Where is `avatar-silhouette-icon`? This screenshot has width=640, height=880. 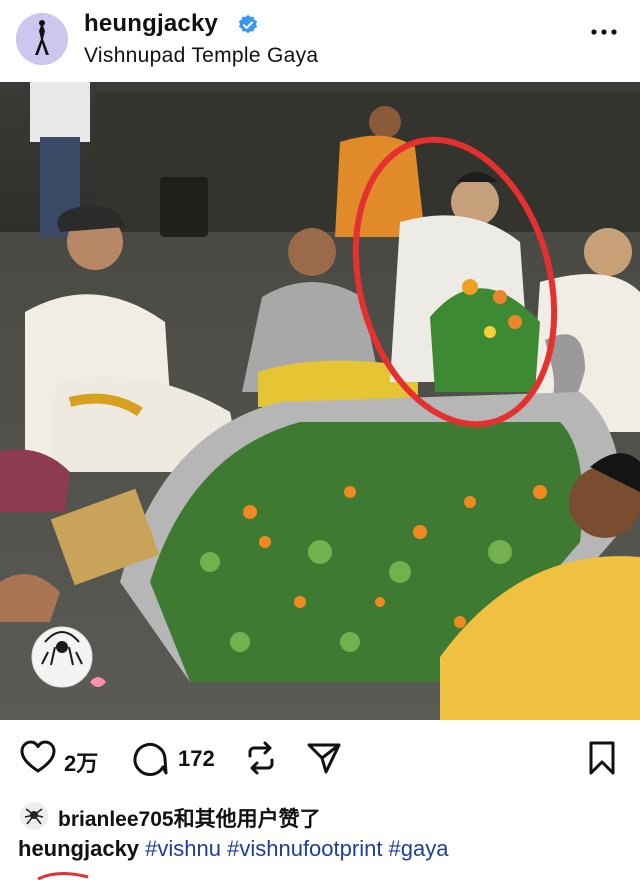 avatar-silhouette-icon is located at coordinates (42, 39).